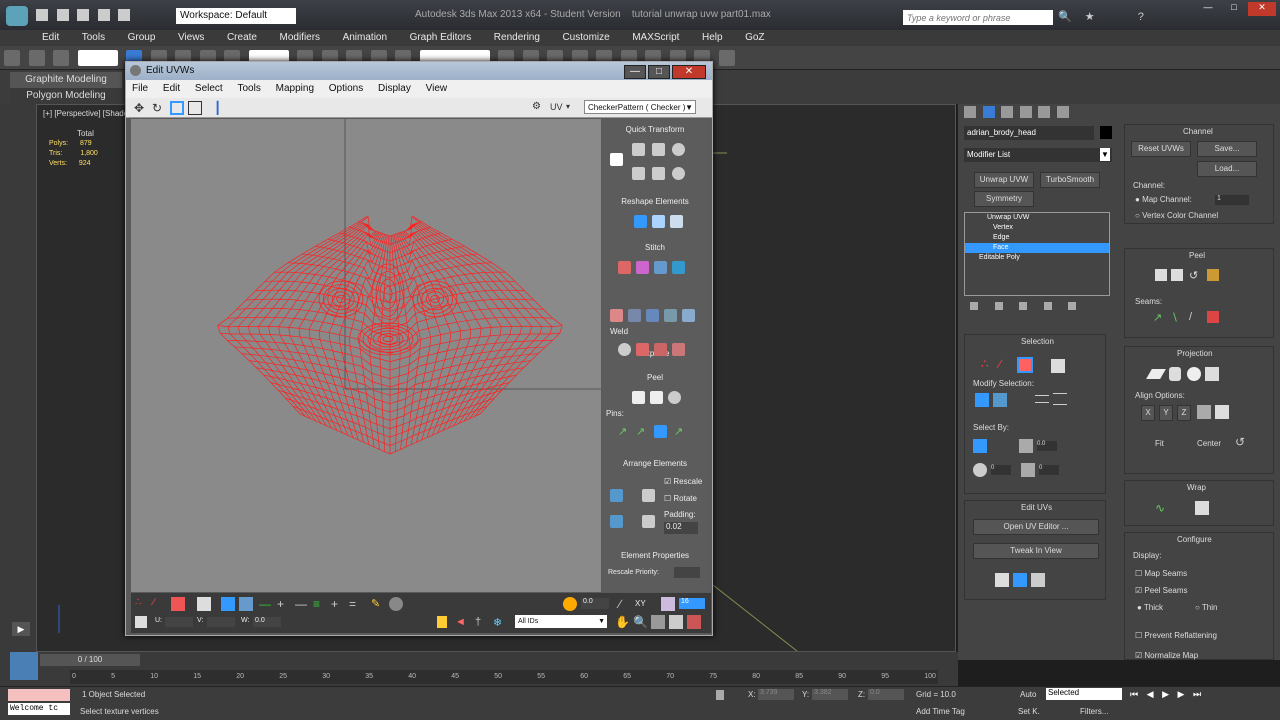  I want to click on object-color-swatch, so click(1106, 132).